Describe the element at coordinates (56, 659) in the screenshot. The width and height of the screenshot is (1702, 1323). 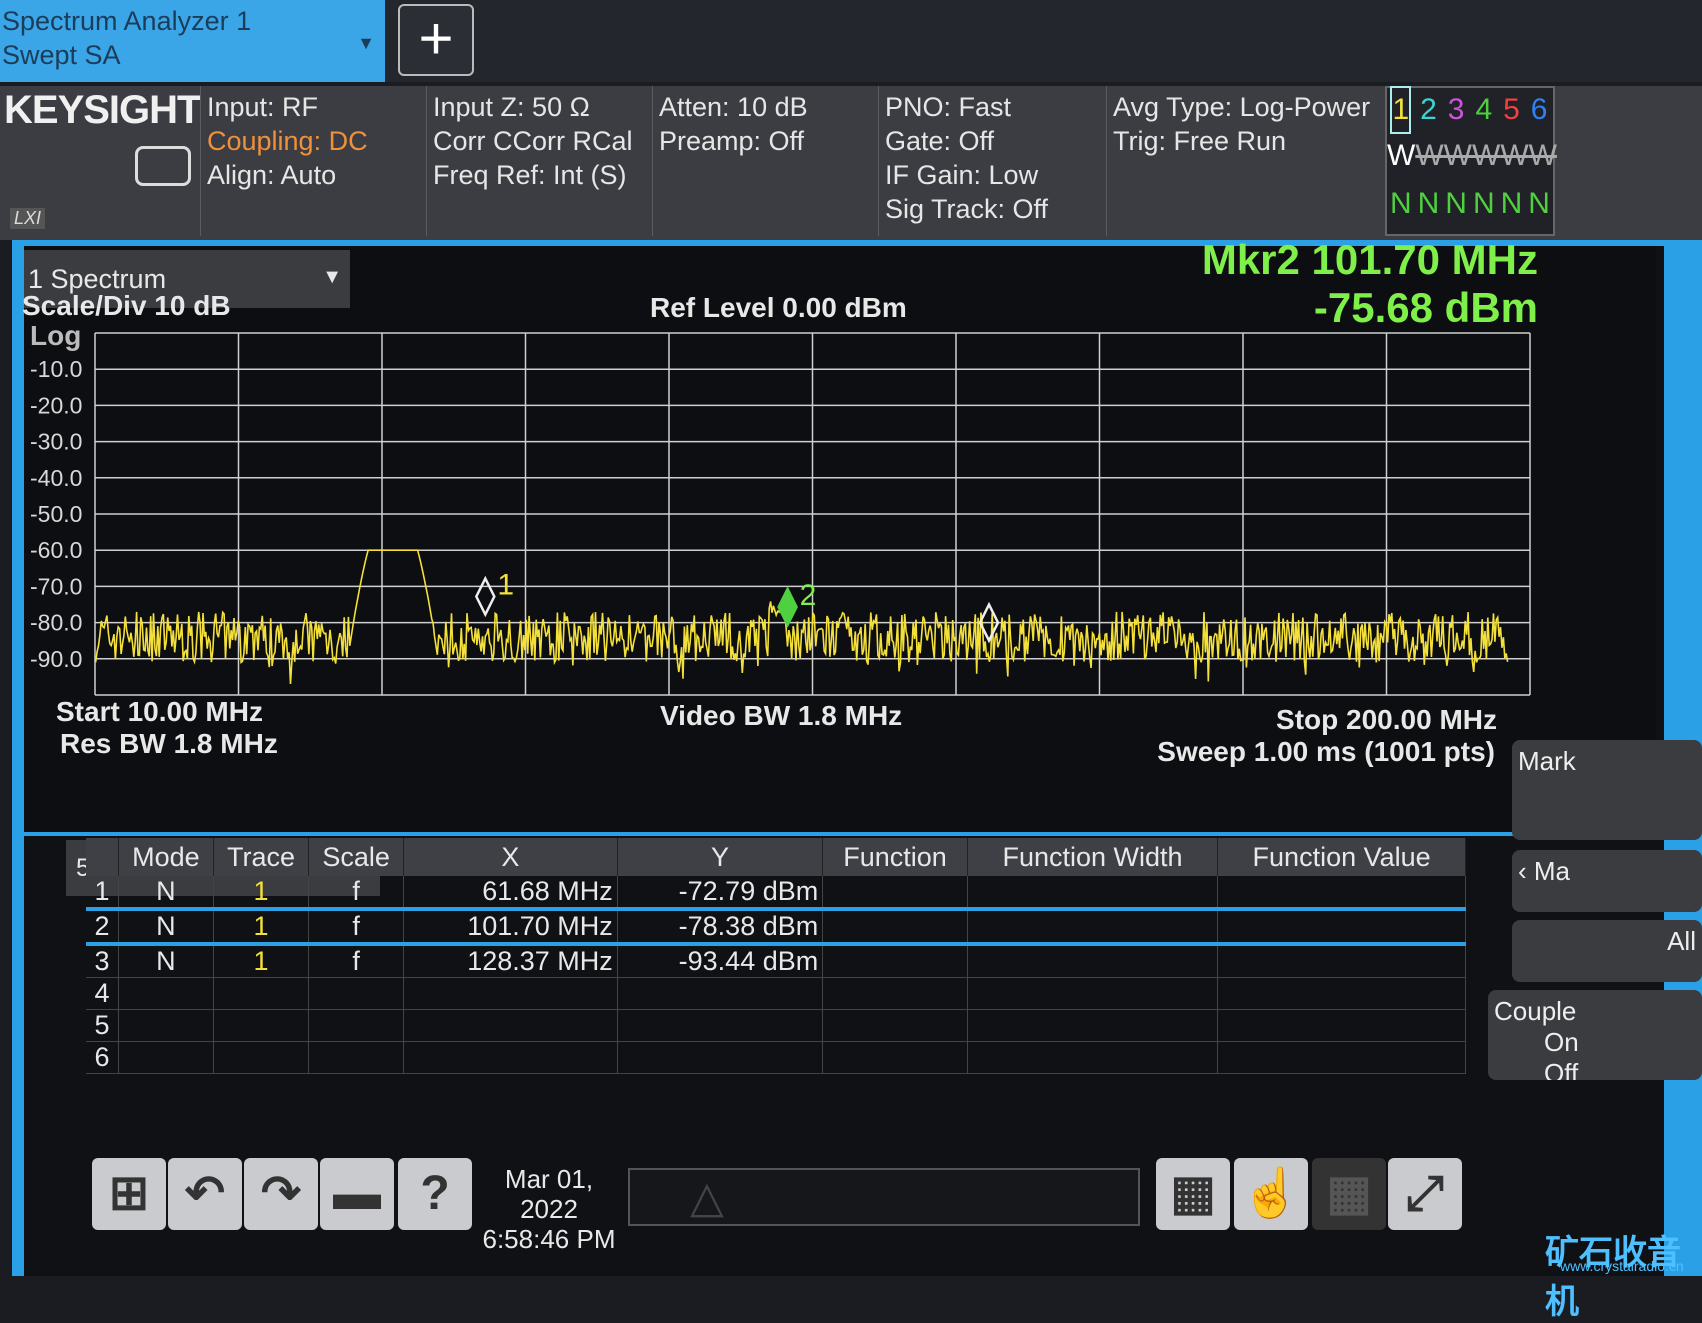
I see `y-tick-label: -90.0` at that location.